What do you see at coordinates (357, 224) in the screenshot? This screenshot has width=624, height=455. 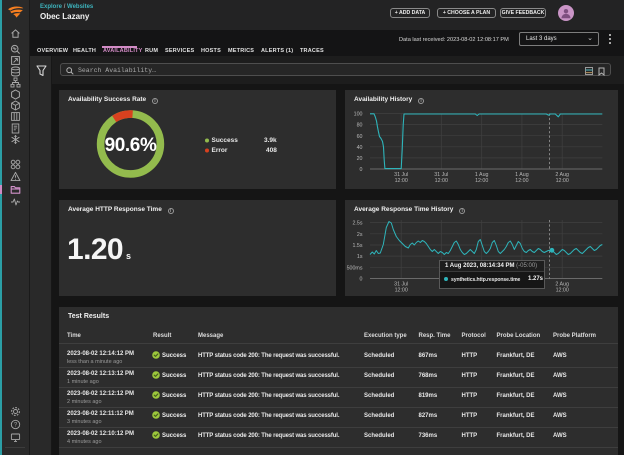 I see `svg-text: 2.5s` at bounding box center [357, 224].